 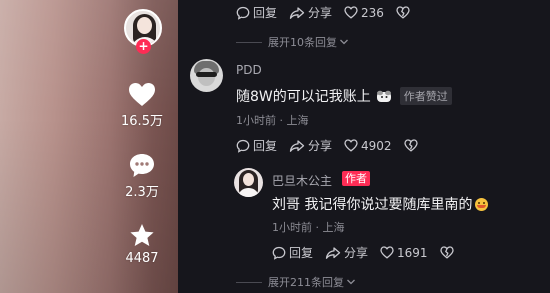 What do you see at coordinates (302, 180) in the screenshot?
I see `reply-username: 巴旦木公主` at bounding box center [302, 180].